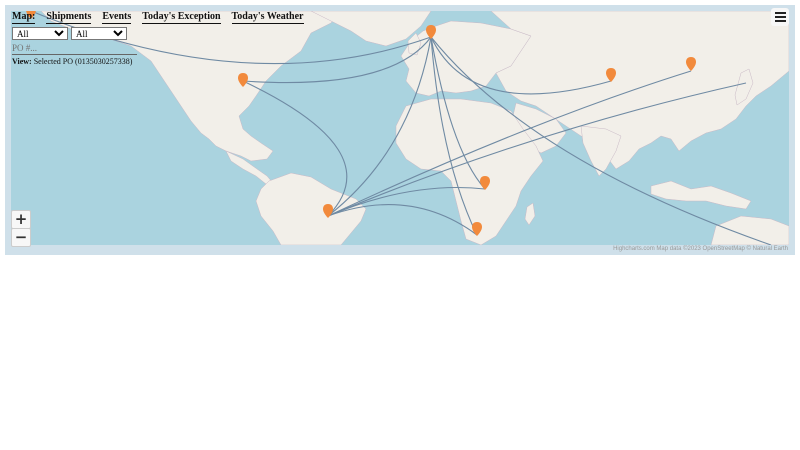 Image resolution: width=800 pixels, height=450 pixels. Describe the element at coordinates (117, 17) in the screenshot. I see `tab-events: Events` at that location.